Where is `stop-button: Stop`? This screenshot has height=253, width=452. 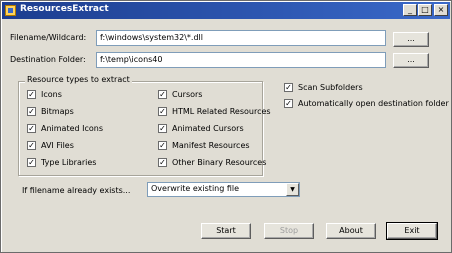
stop-button: Stop is located at coordinates (289, 231).